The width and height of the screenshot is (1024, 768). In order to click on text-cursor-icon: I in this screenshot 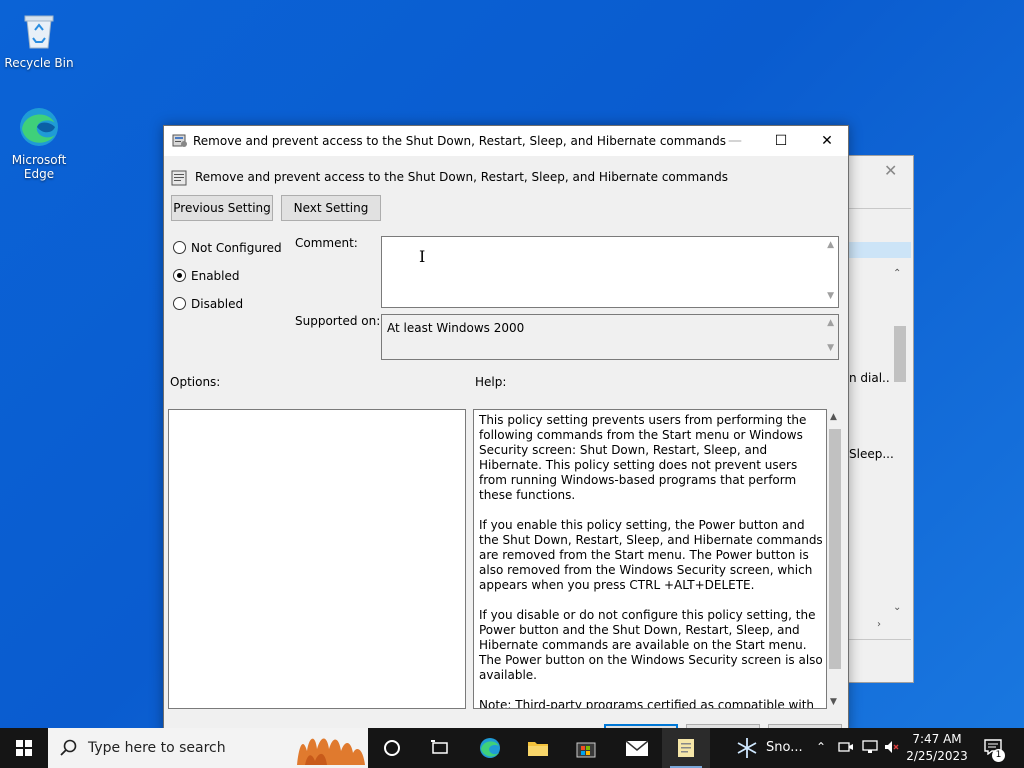, I will do `click(422, 256)`.